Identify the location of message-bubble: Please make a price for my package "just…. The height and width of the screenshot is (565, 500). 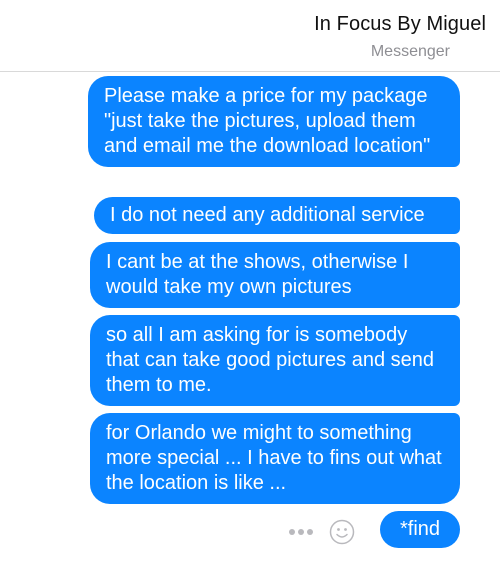
(274, 121).